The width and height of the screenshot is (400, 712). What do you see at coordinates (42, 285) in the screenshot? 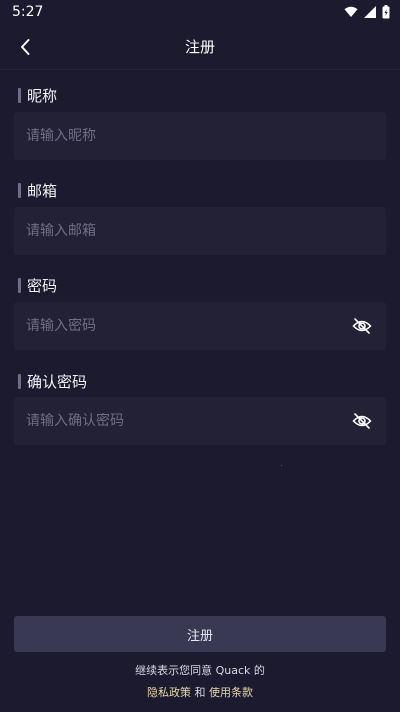
I see `password-label-text: 密码` at bounding box center [42, 285].